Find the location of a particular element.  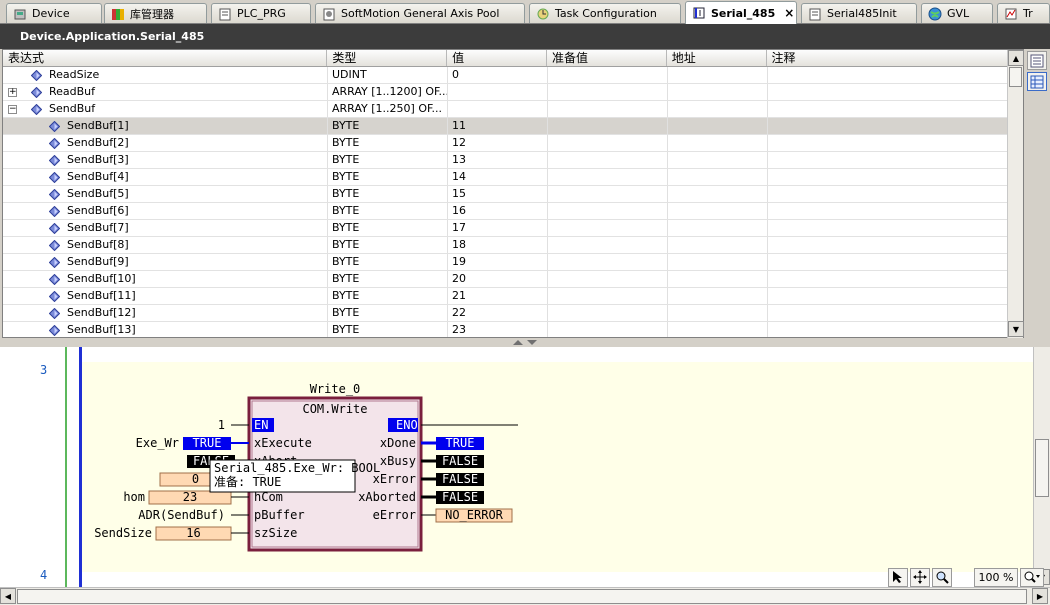

watch-row: SendBuf[12] BYTE 22 is located at coordinates (513, 313).